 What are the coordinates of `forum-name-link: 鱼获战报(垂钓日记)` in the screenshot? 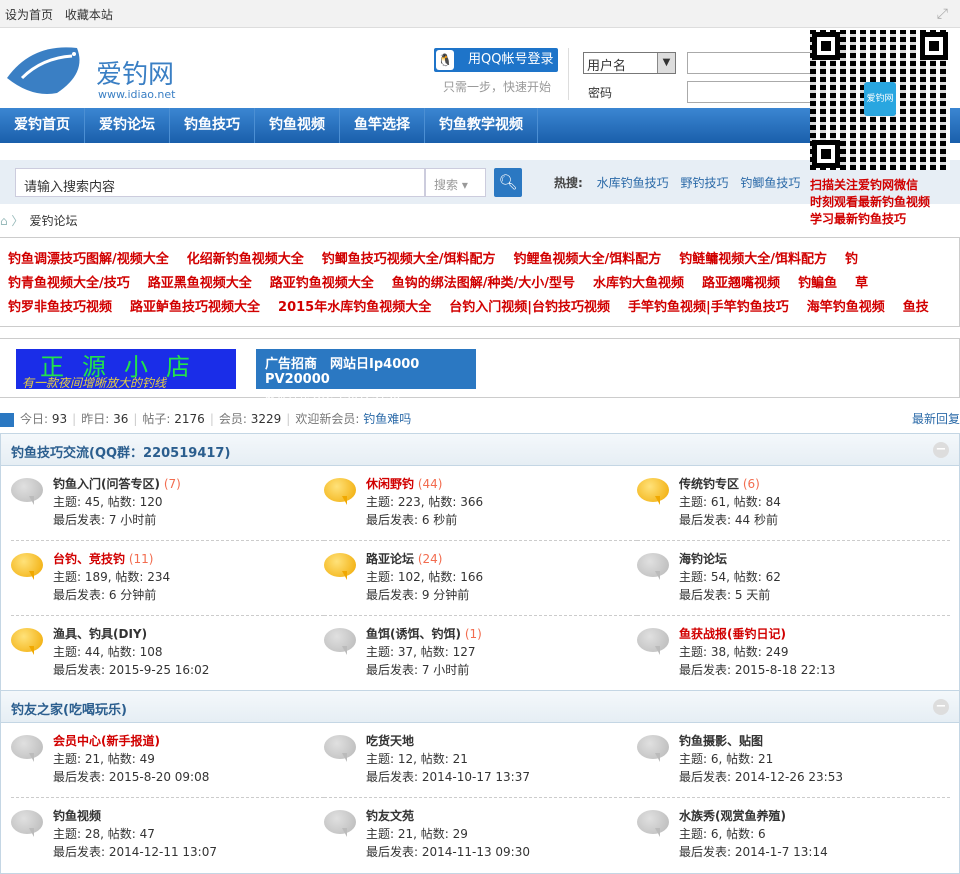 It's located at (732, 634).